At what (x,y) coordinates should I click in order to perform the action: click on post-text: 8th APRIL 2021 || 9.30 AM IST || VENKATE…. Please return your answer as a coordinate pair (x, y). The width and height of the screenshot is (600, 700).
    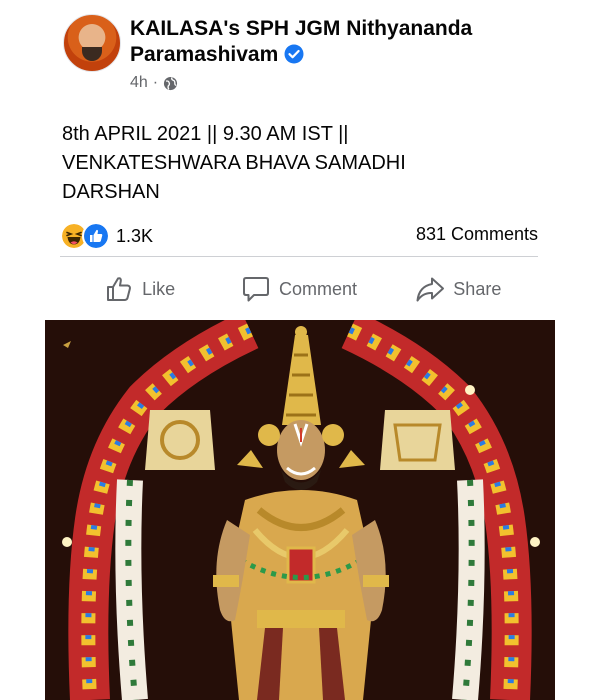
    Looking at the image, I should click on (312, 163).